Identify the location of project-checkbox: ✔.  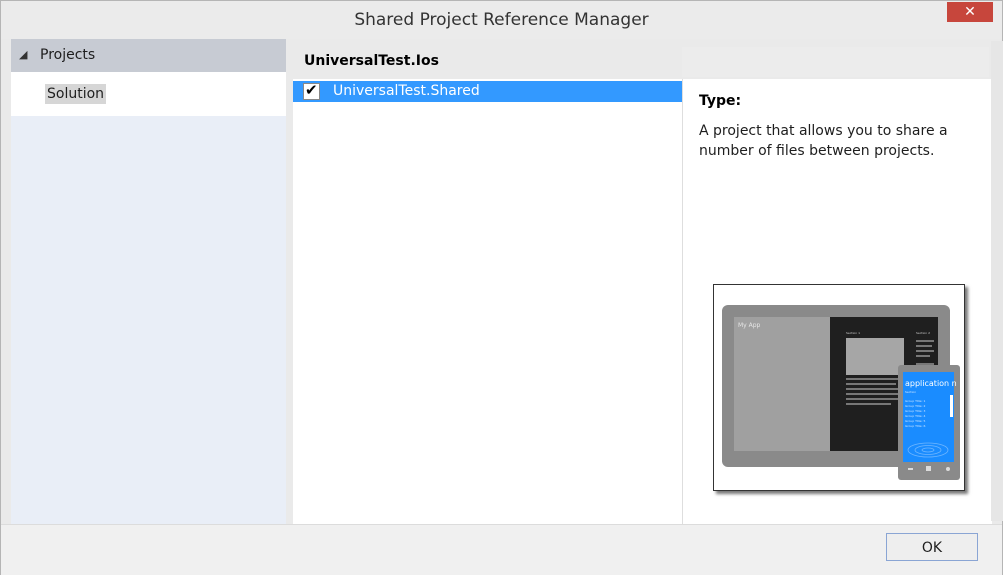
(311, 90).